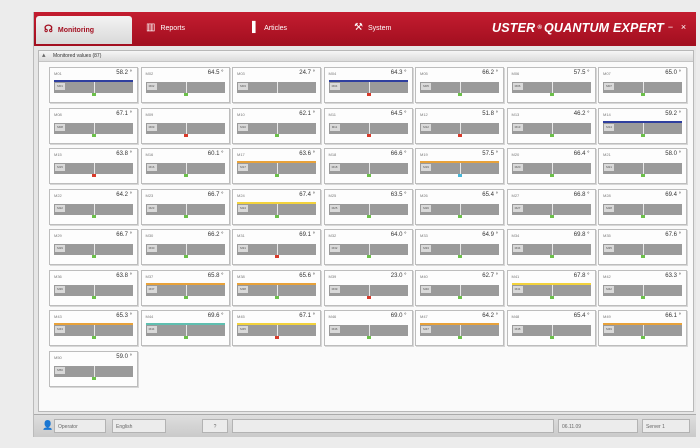 Image resolution: width=700 pixels, height=448 pixels. Describe the element at coordinates (683, 27) in the screenshot. I see `close-button: ×` at that location.